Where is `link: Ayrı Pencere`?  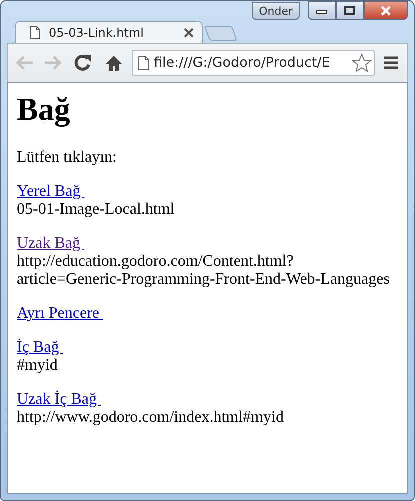
link: Ayrı Pencere is located at coordinates (60, 313).